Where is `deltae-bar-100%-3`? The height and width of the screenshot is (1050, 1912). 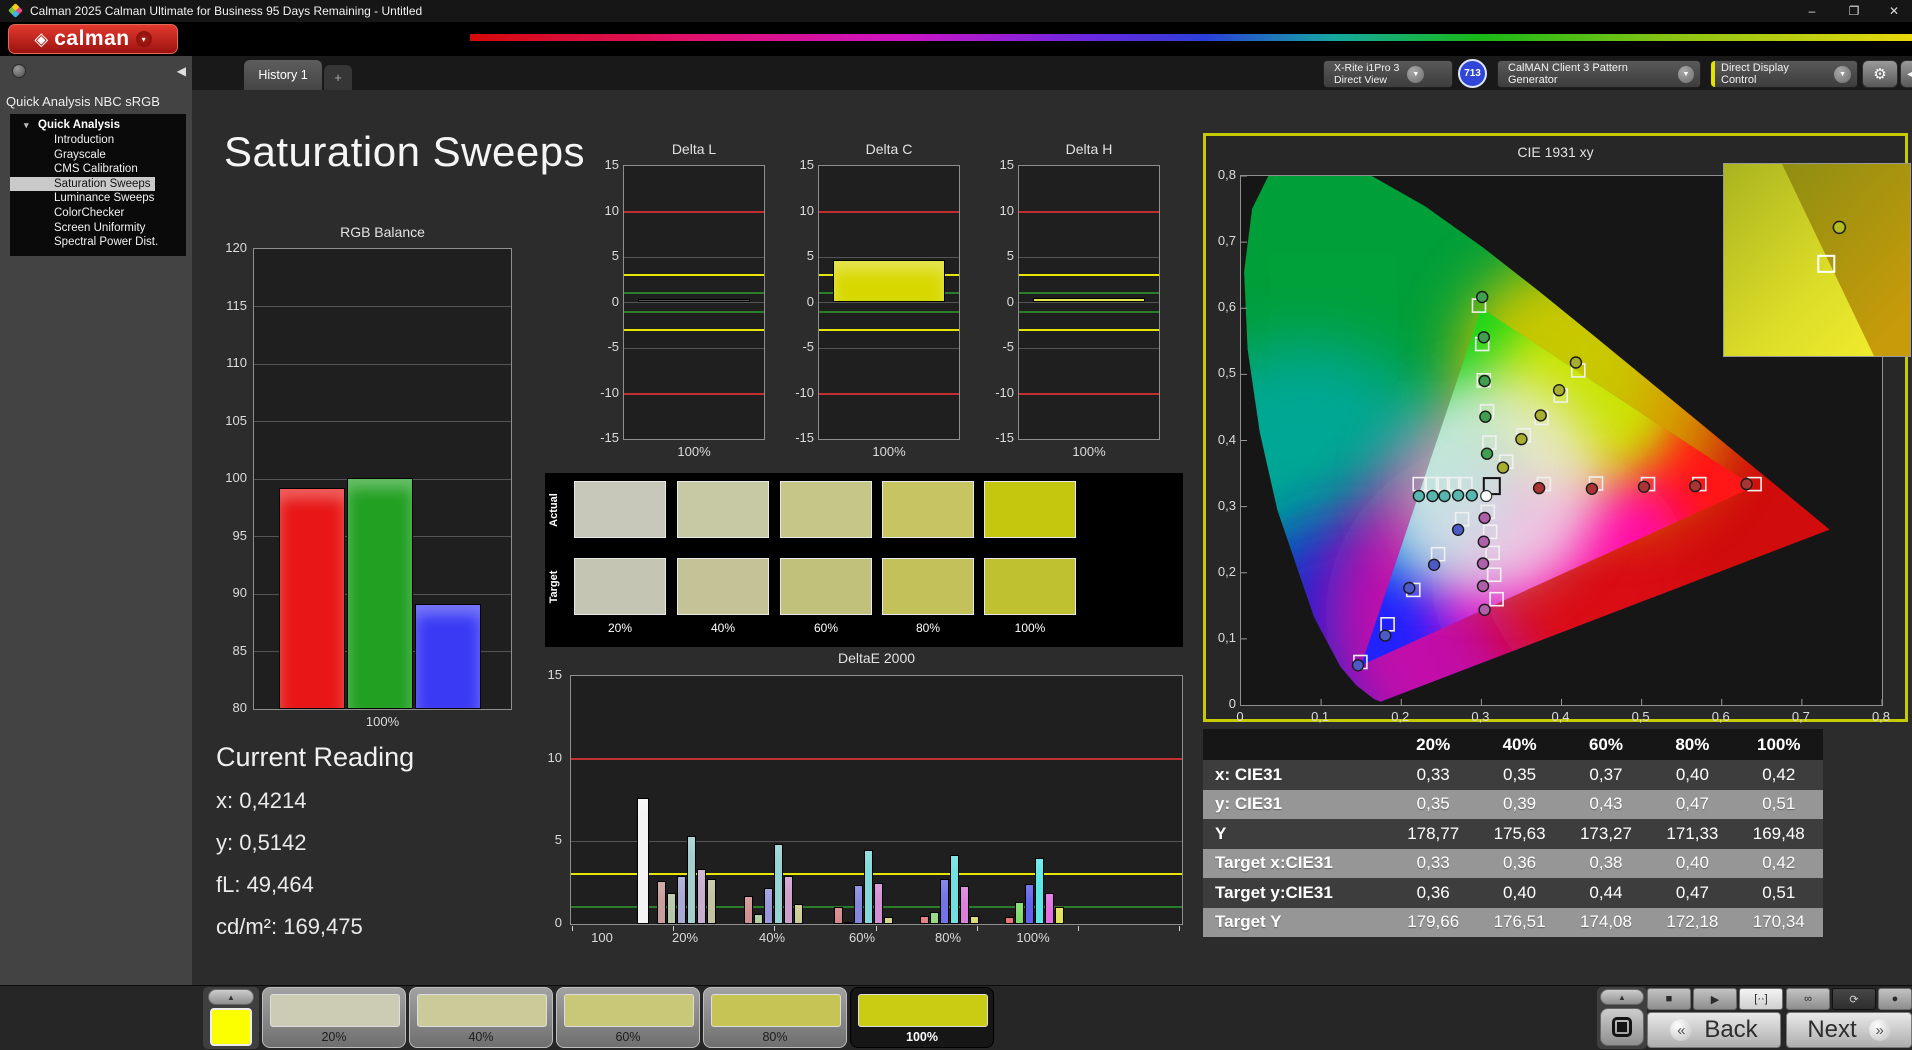
deltae-bar-100%-3 is located at coordinates (1039, 890).